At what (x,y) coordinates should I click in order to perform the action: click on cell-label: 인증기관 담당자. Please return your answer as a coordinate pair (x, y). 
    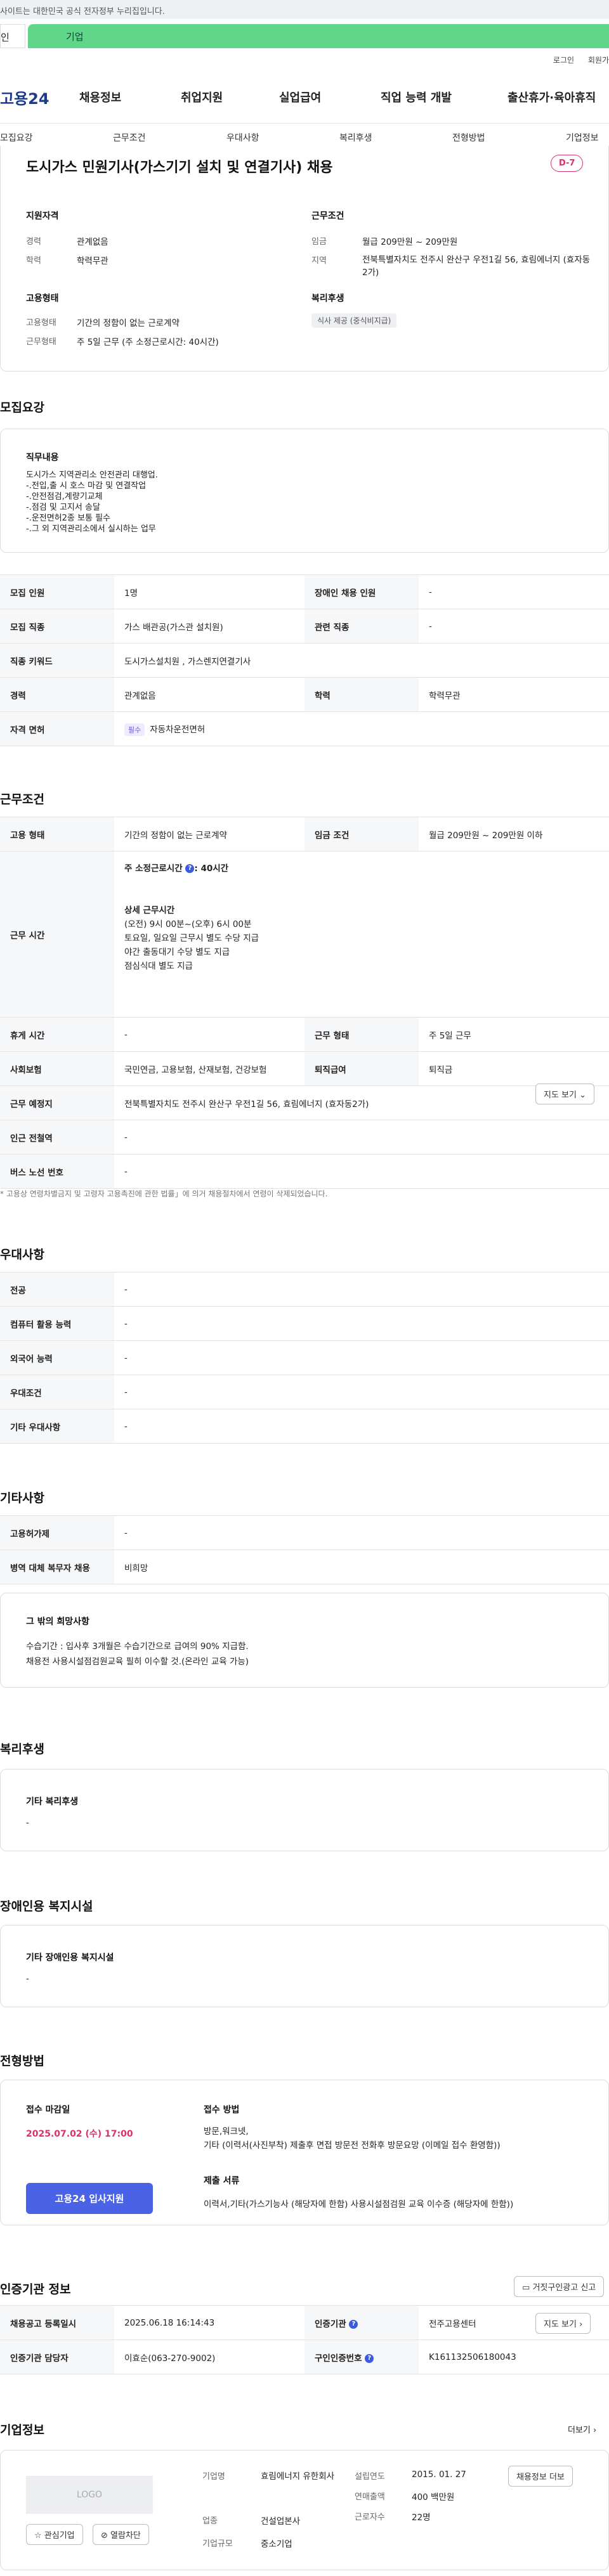
    Looking at the image, I should click on (57, 2357).